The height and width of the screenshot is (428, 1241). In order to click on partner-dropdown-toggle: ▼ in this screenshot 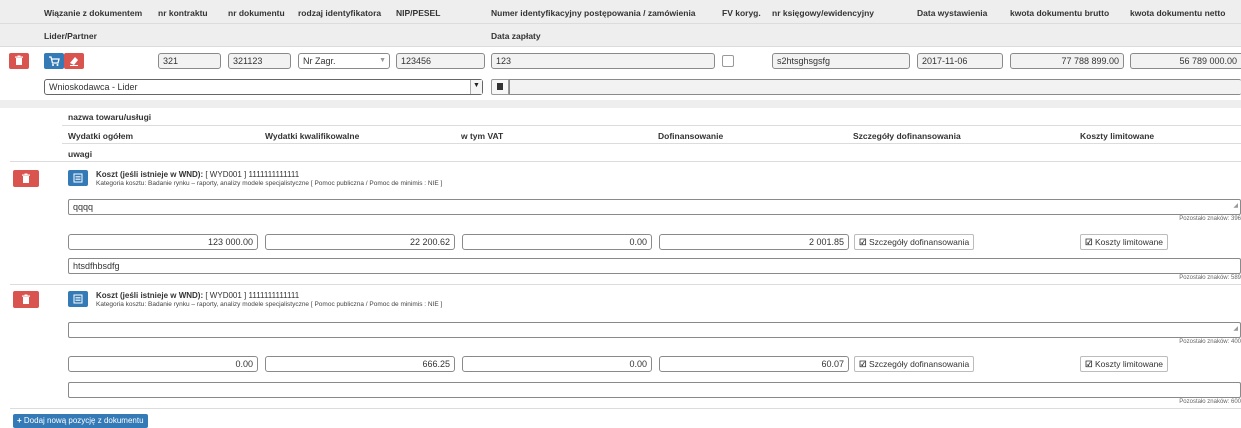, I will do `click(476, 87)`.